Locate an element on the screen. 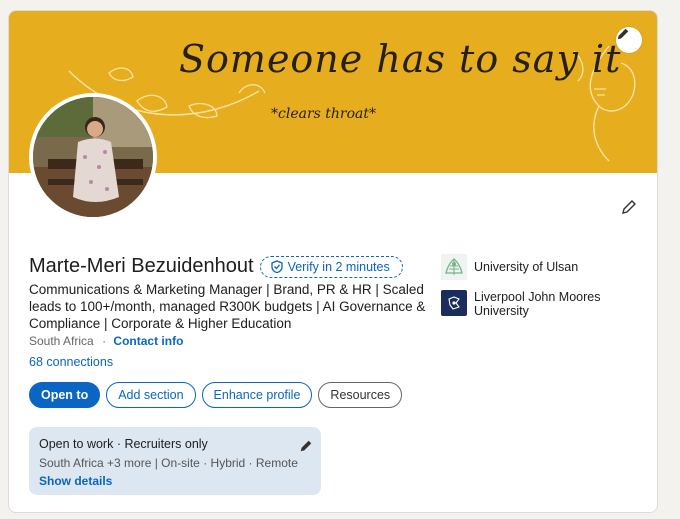 The image size is (680, 519). page-edge is located at coordinates (675, 259).